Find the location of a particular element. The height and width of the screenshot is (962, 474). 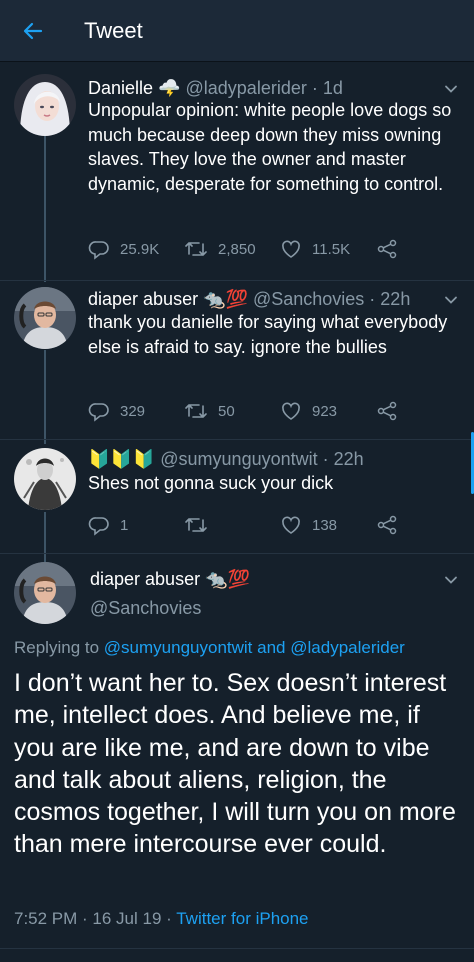

like-button: 923 is located at coordinates (308, 411).